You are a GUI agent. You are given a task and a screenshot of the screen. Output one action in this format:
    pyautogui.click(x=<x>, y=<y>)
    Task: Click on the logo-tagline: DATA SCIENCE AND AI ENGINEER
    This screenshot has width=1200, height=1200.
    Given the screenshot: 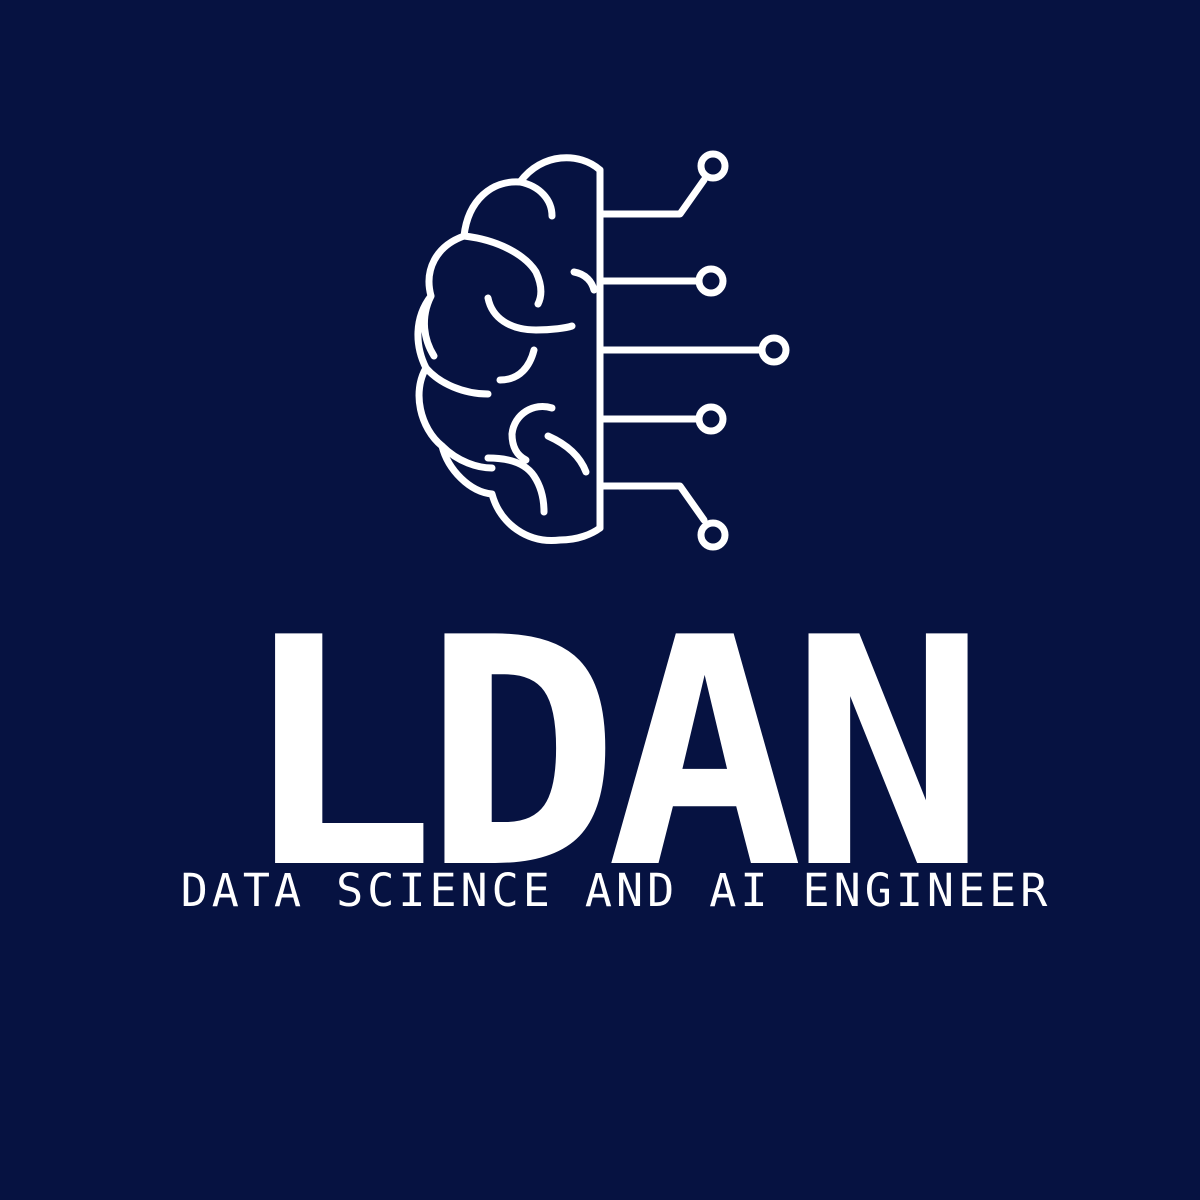 What is the action you would take?
    pyautogui.click(x=616, y=890)
    